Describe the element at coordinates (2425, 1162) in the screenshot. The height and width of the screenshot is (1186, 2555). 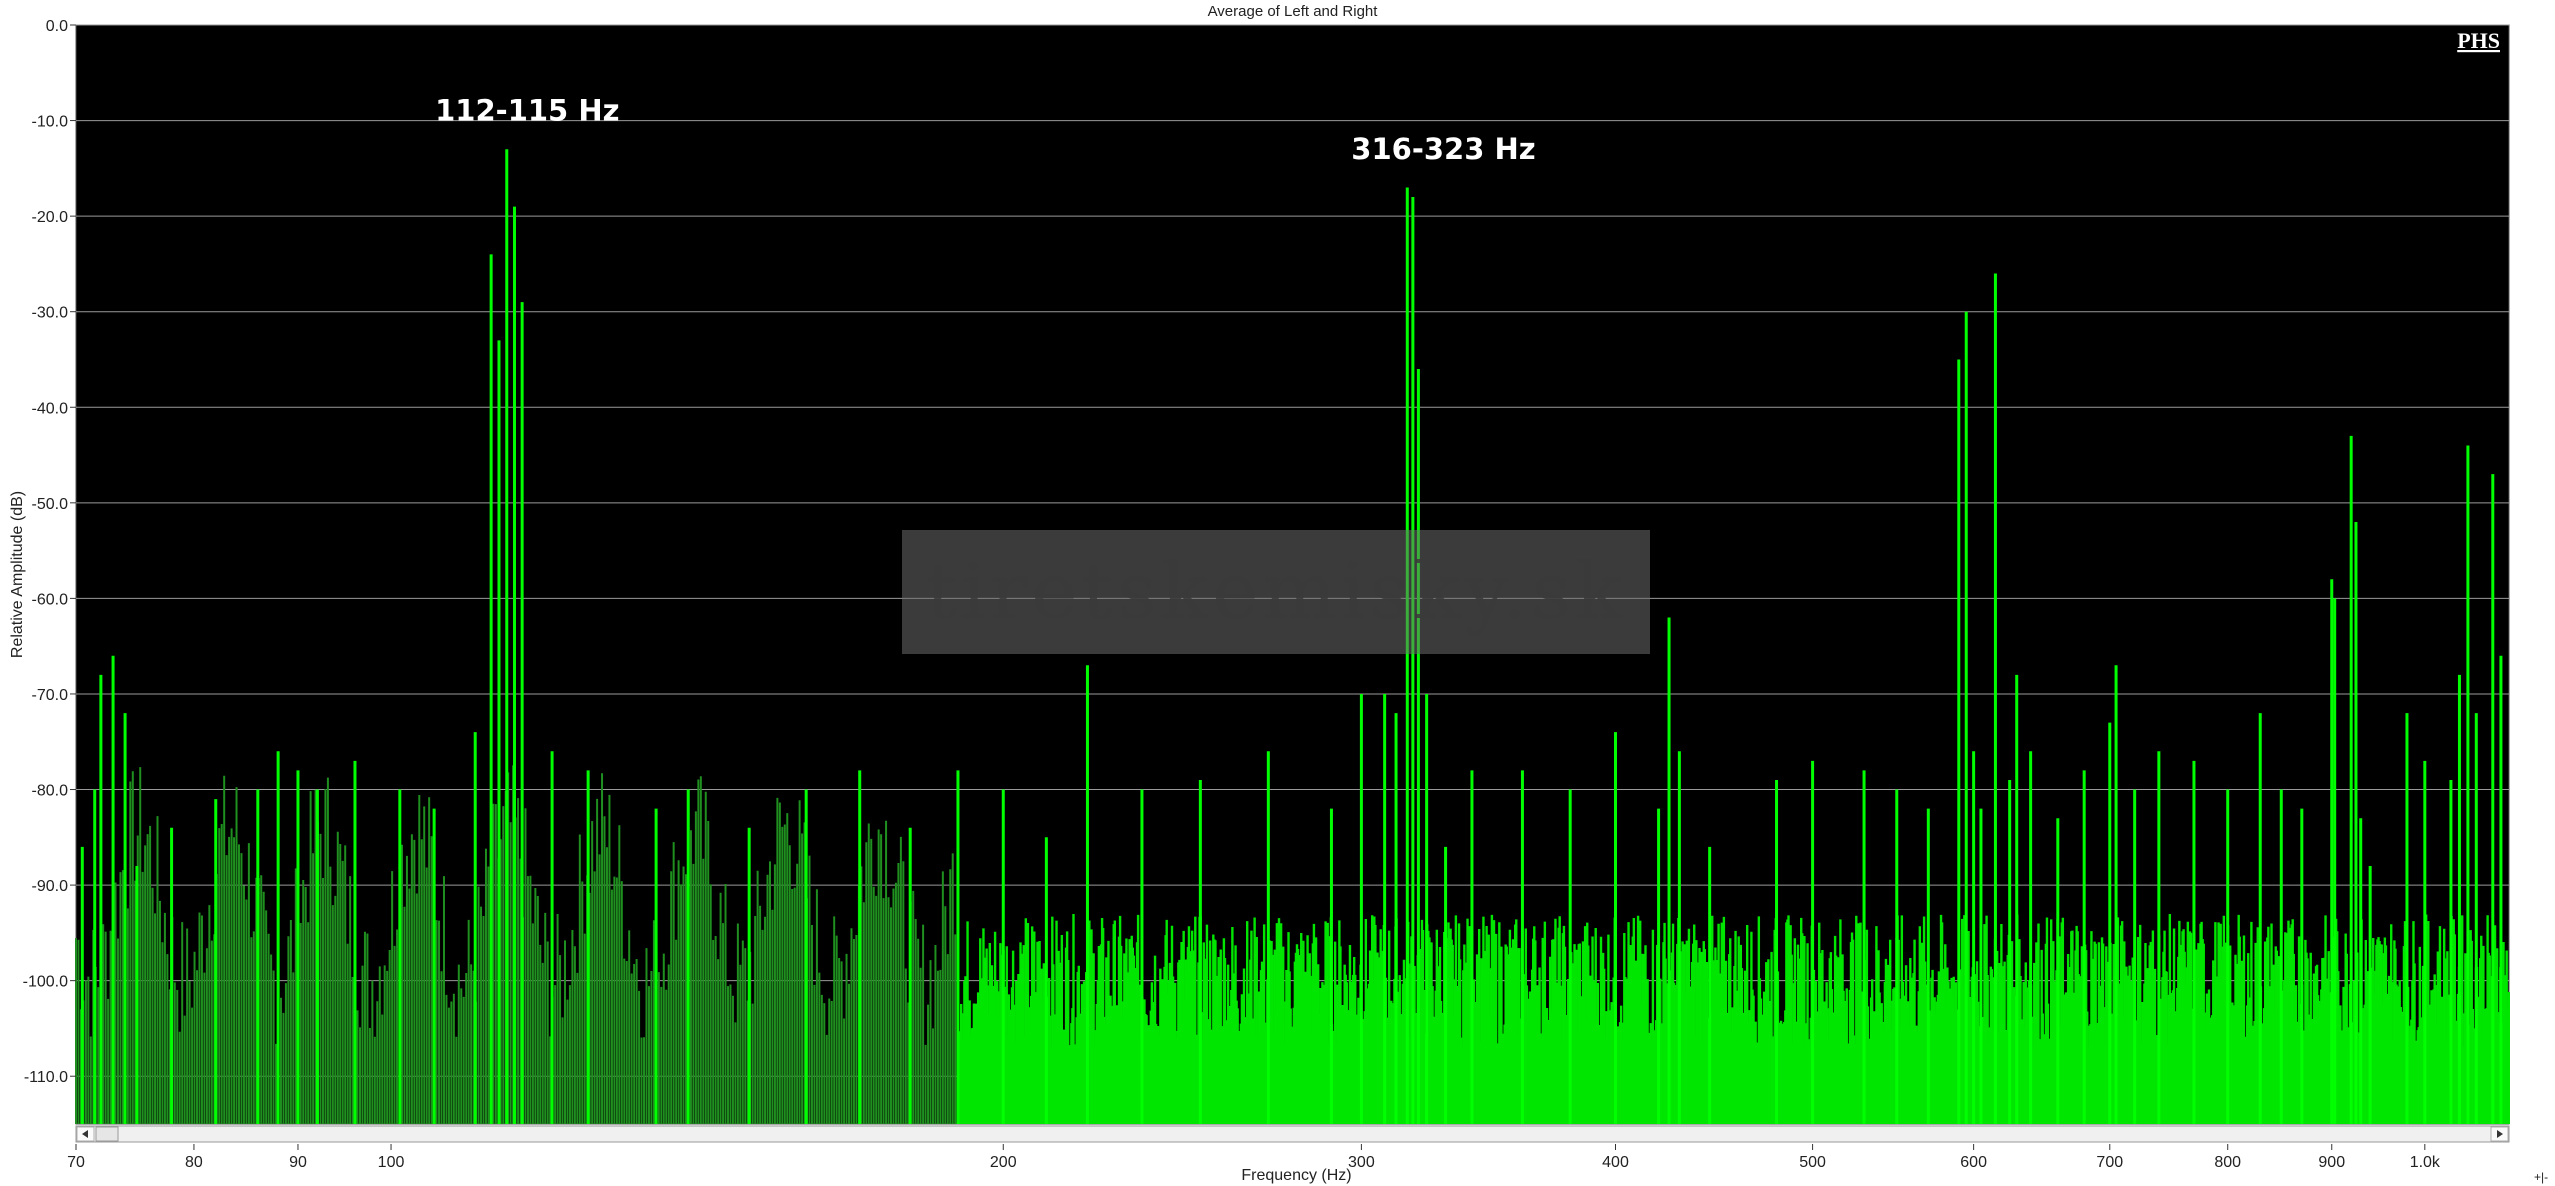
I see `x-tick-label: 1.0k` at that location.